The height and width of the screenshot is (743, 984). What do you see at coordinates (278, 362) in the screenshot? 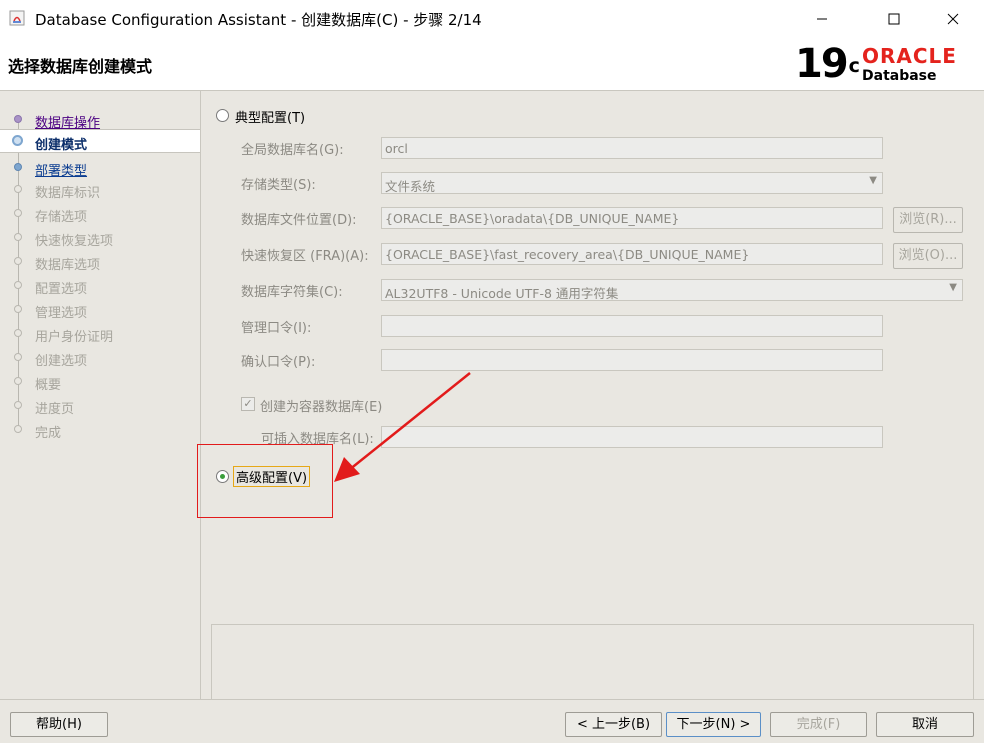
I see `confirm-password-label: 确认口令(P):` at bounding box center [278, 362].